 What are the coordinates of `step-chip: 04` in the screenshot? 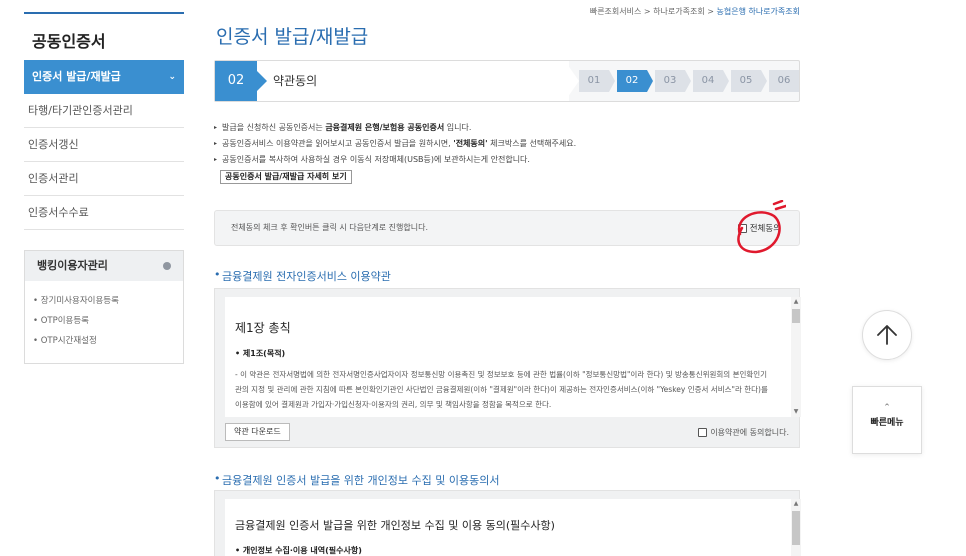 It's located at (711, 81).